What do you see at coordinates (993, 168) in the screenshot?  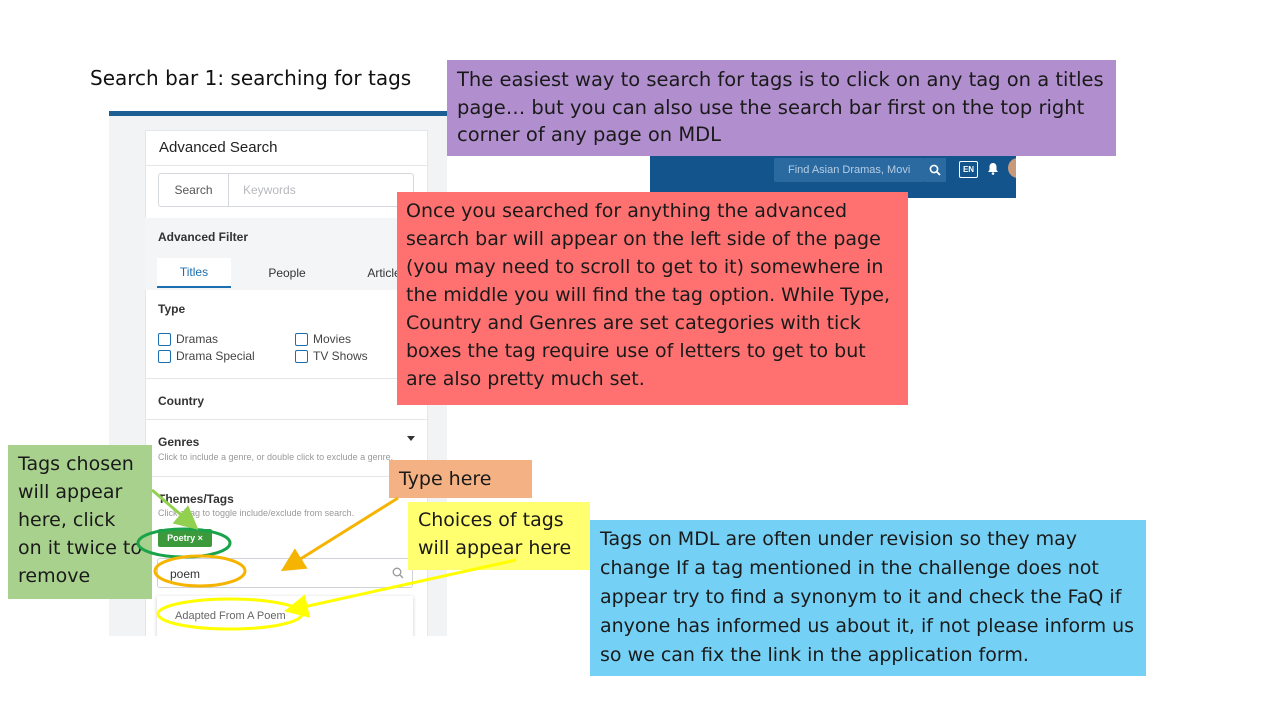 I see `bell-icon` at bounding box center [993, 168].